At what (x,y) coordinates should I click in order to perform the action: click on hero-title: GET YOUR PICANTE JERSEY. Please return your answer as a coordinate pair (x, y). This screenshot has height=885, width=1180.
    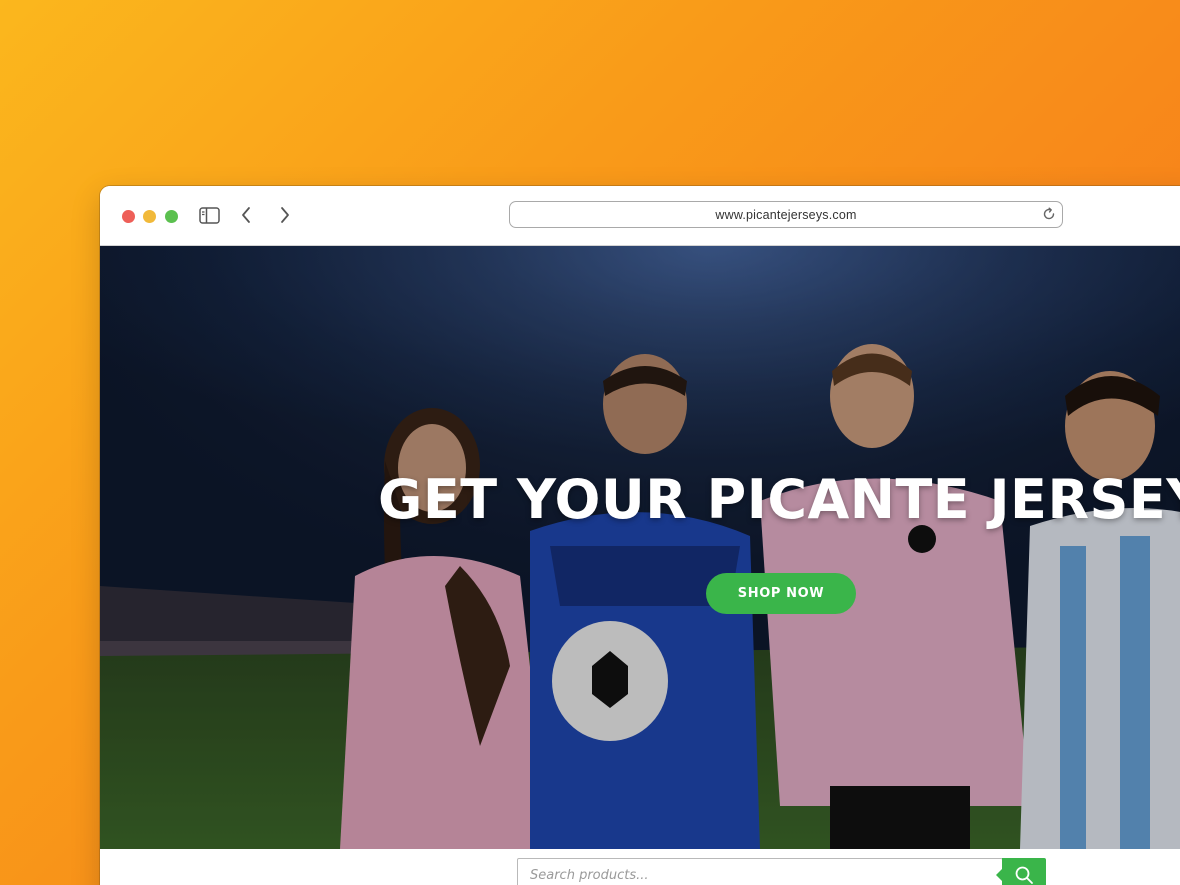
    Looking at the image, I should click on (779, 499).